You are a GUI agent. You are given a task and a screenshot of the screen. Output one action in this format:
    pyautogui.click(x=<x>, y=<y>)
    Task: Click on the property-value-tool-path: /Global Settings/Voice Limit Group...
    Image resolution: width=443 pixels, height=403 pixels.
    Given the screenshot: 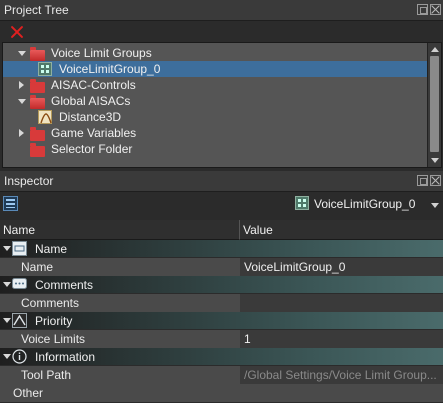 What is the action you would take?
    pyautogui.click(x=341, y=375)
    